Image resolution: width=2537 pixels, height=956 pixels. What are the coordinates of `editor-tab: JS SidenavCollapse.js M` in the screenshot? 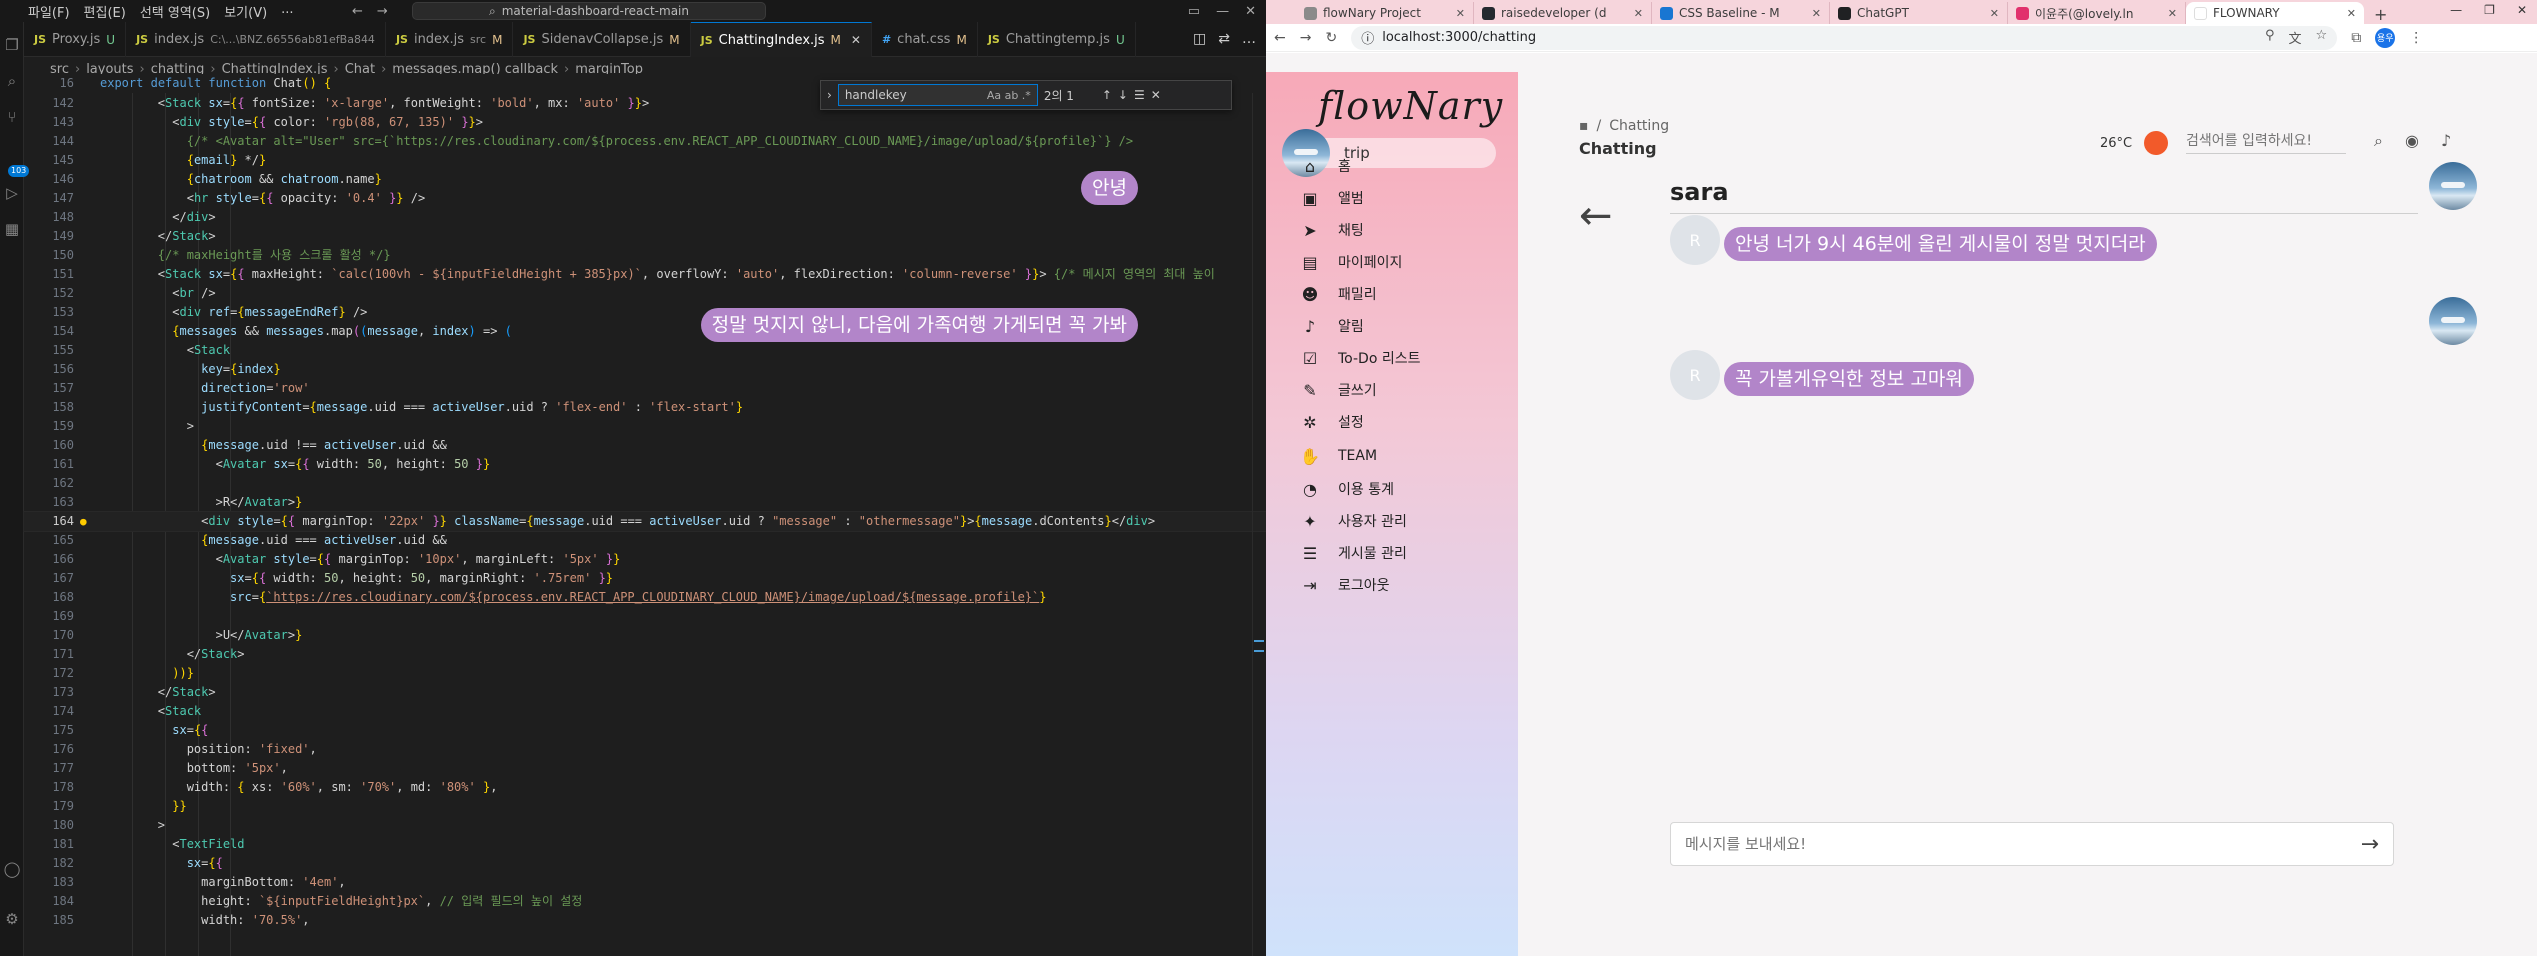 It's located at (602, 39).